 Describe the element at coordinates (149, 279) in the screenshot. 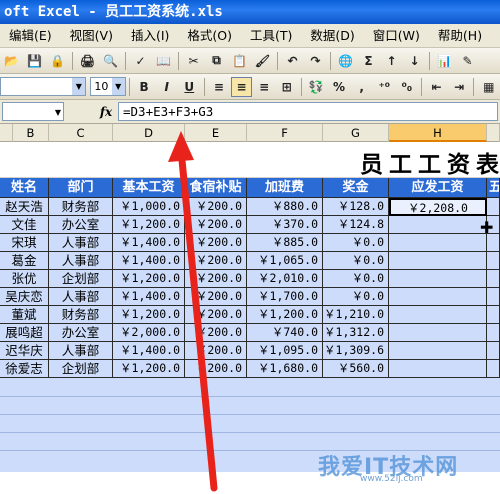

I see `cell-base-salary: ￥1,200.0` at that location.